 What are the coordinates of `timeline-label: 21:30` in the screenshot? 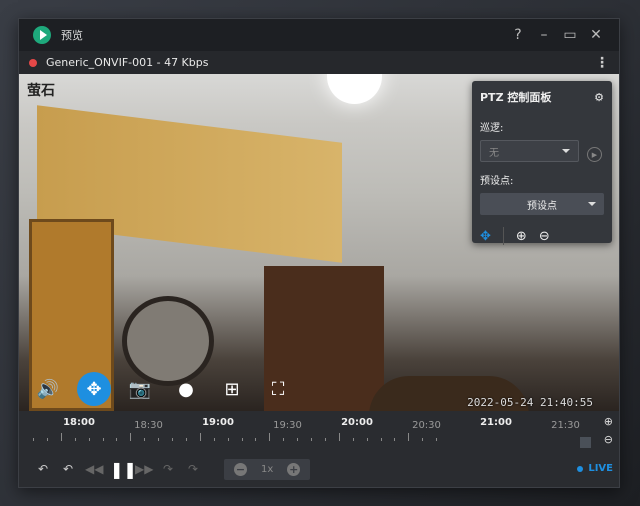 It's located at (565, 425).